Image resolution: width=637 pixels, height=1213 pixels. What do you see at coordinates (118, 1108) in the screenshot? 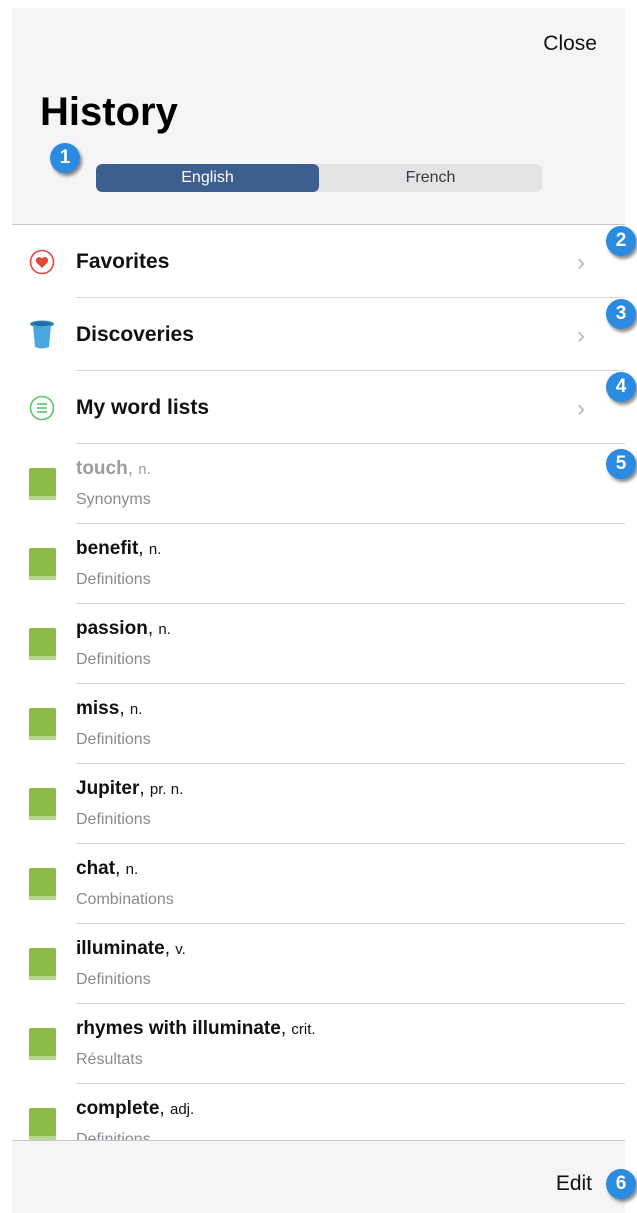
I see `history-word: complete` at bounding box center [118, 1108].